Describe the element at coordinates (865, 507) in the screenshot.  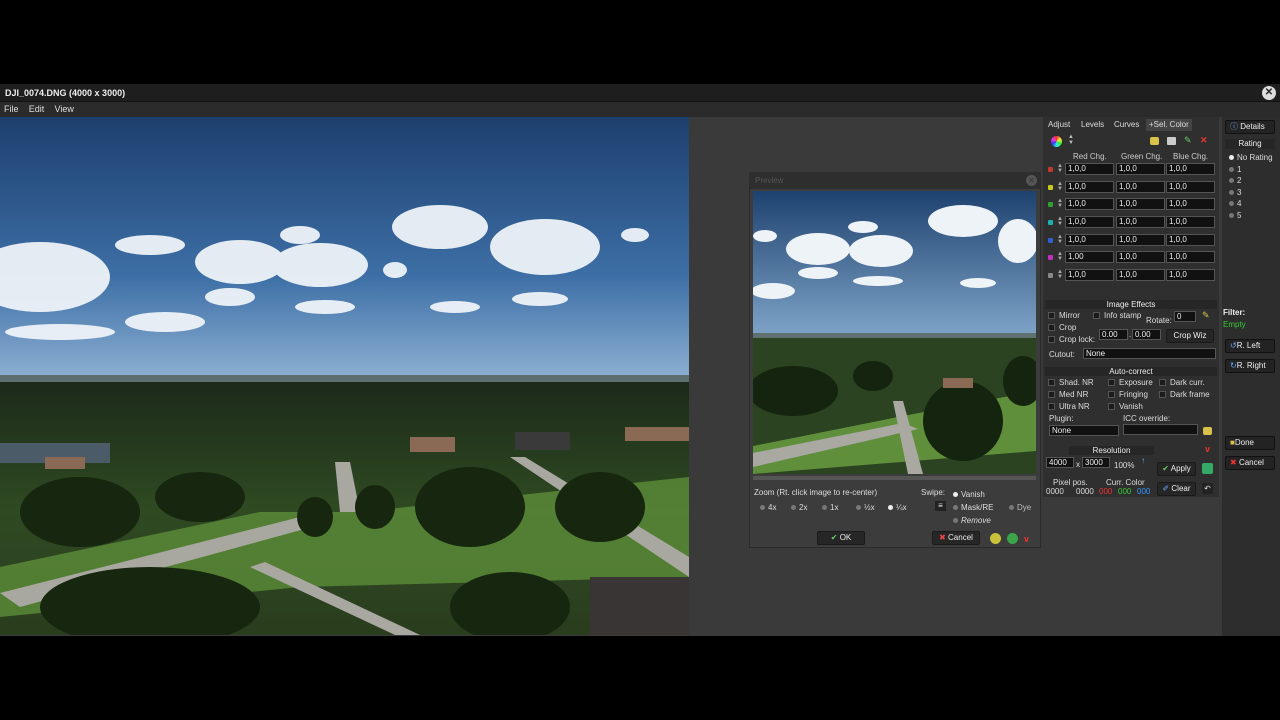
I see `zoom-option-half: ½x` at that location.